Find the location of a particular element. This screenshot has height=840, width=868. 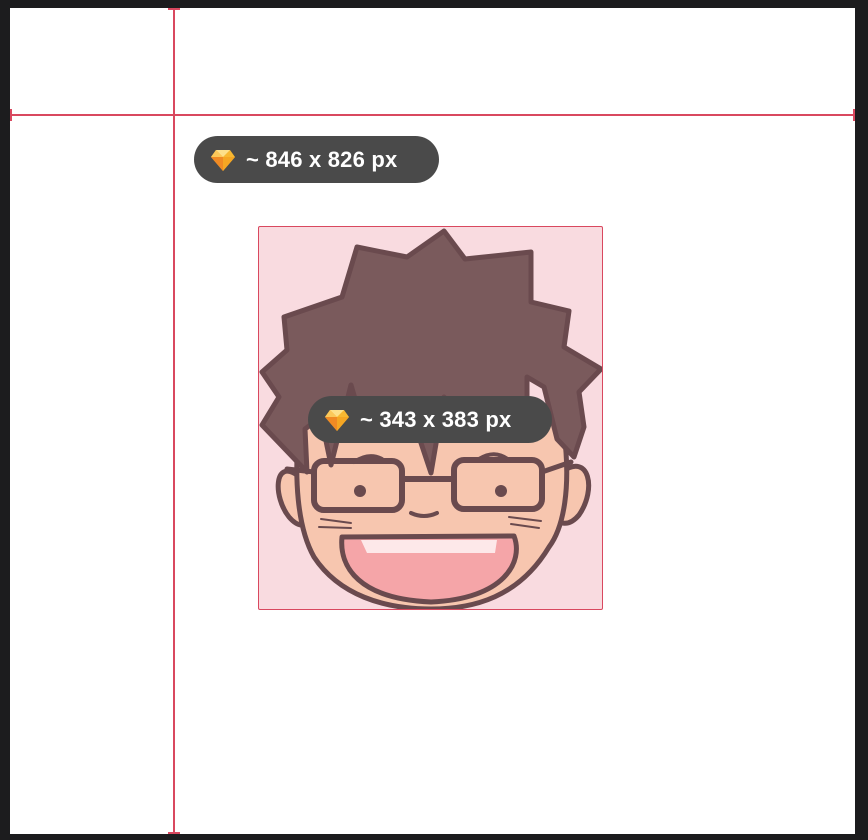

avatar-size-badge: ~ 343 x 383 px is located at coordinates (430, 419).